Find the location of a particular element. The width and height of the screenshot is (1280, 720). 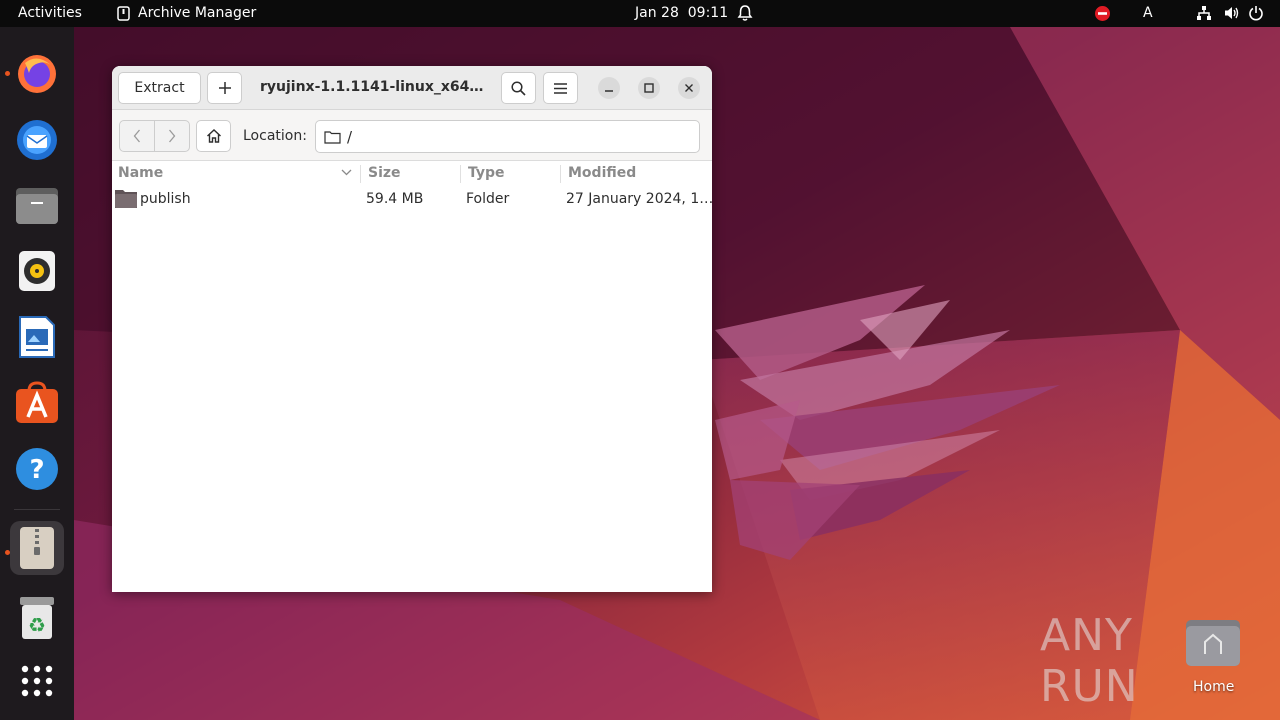

extract-button: Extract is located at coordinates (159, 88).